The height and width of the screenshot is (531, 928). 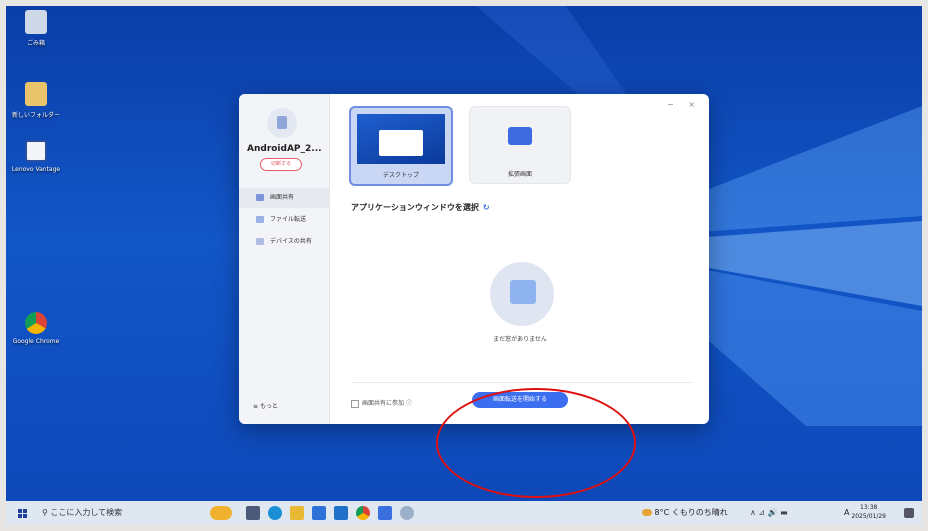 I want to click on app-window-select-title: アプリケーションウィンドウを選択 ↻, so click(x=420, y=207).